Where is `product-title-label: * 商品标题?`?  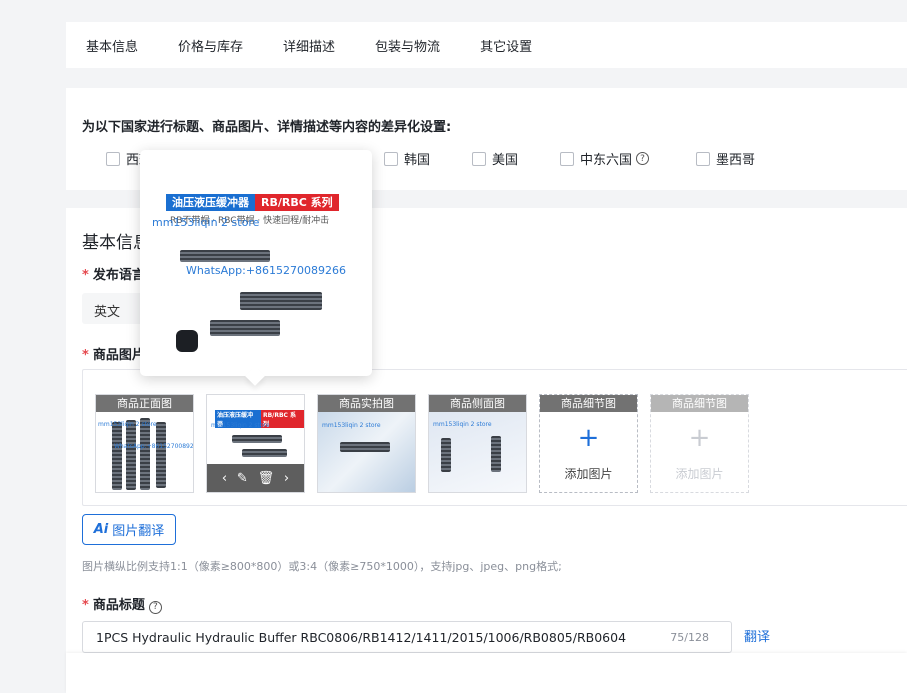 product-title-label: * 商品标题? is located at coordinates (122, 604).